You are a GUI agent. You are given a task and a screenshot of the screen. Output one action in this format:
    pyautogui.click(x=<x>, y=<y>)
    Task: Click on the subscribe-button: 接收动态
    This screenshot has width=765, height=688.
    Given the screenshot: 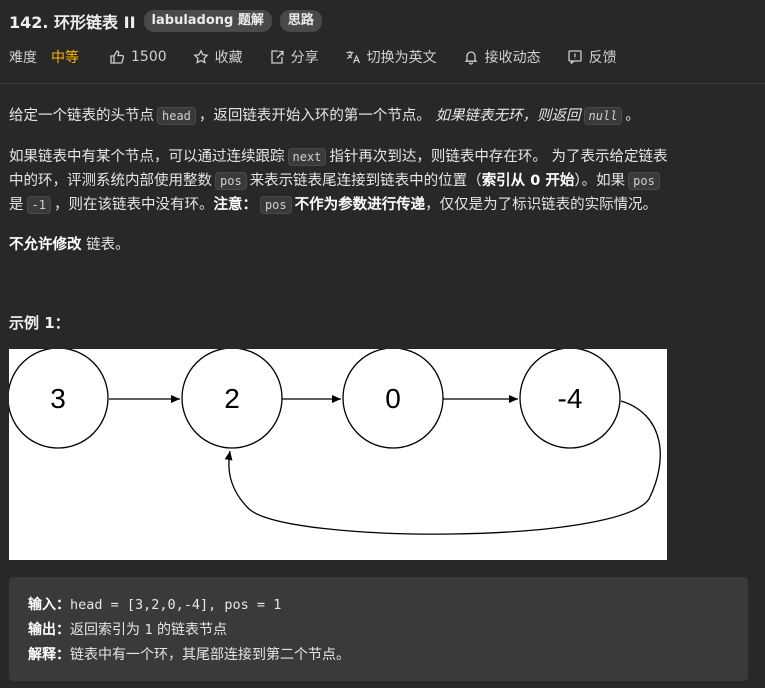 What is the action you would take?
    pyautogui.click(x=502, y=57)
    